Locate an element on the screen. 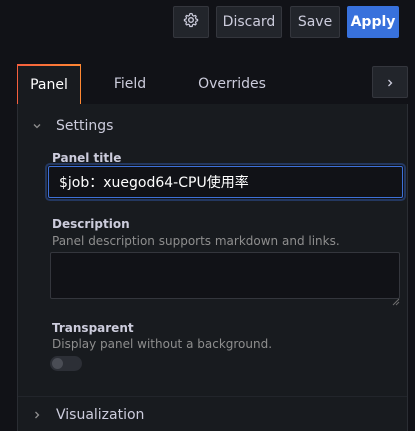 The image size is (415, 431). settings-button is located at coordinates (191, 22).